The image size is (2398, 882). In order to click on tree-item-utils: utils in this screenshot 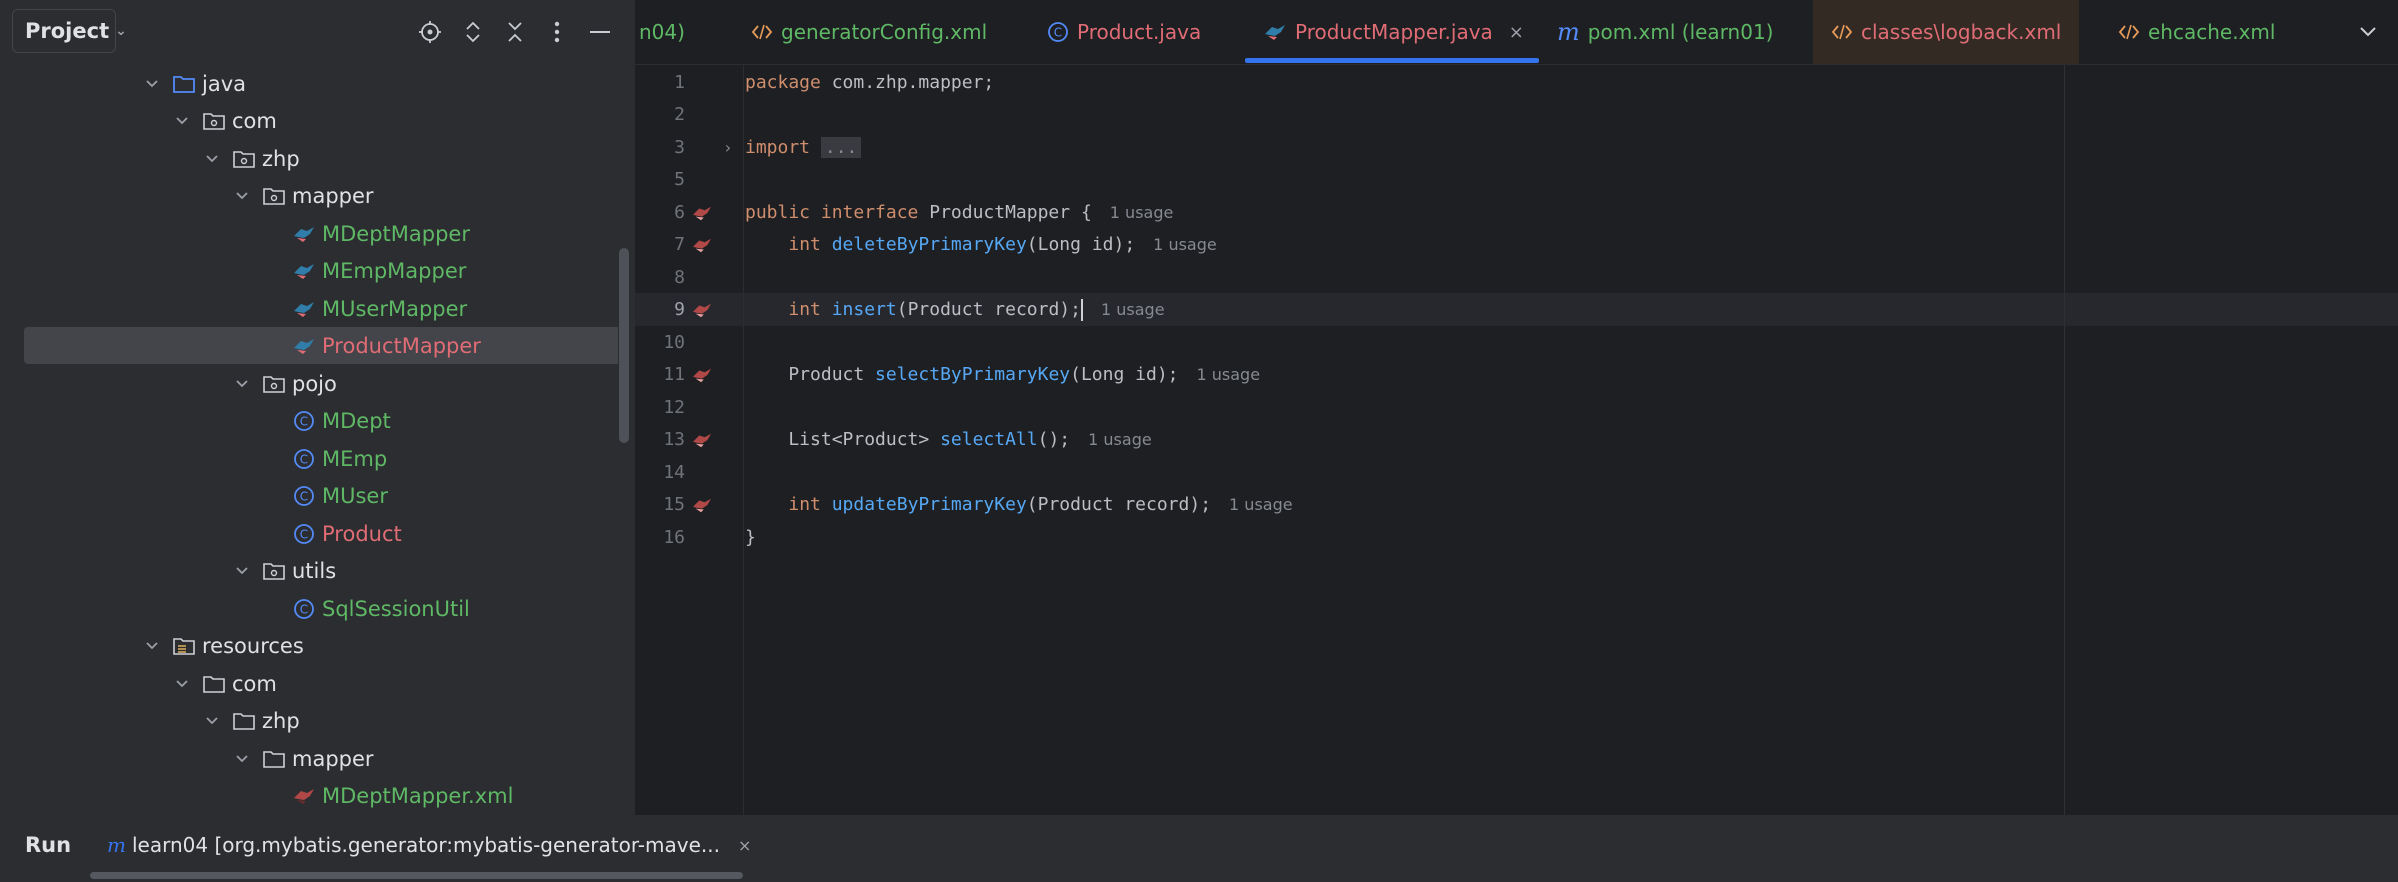, I will do `click(321, 570)`.